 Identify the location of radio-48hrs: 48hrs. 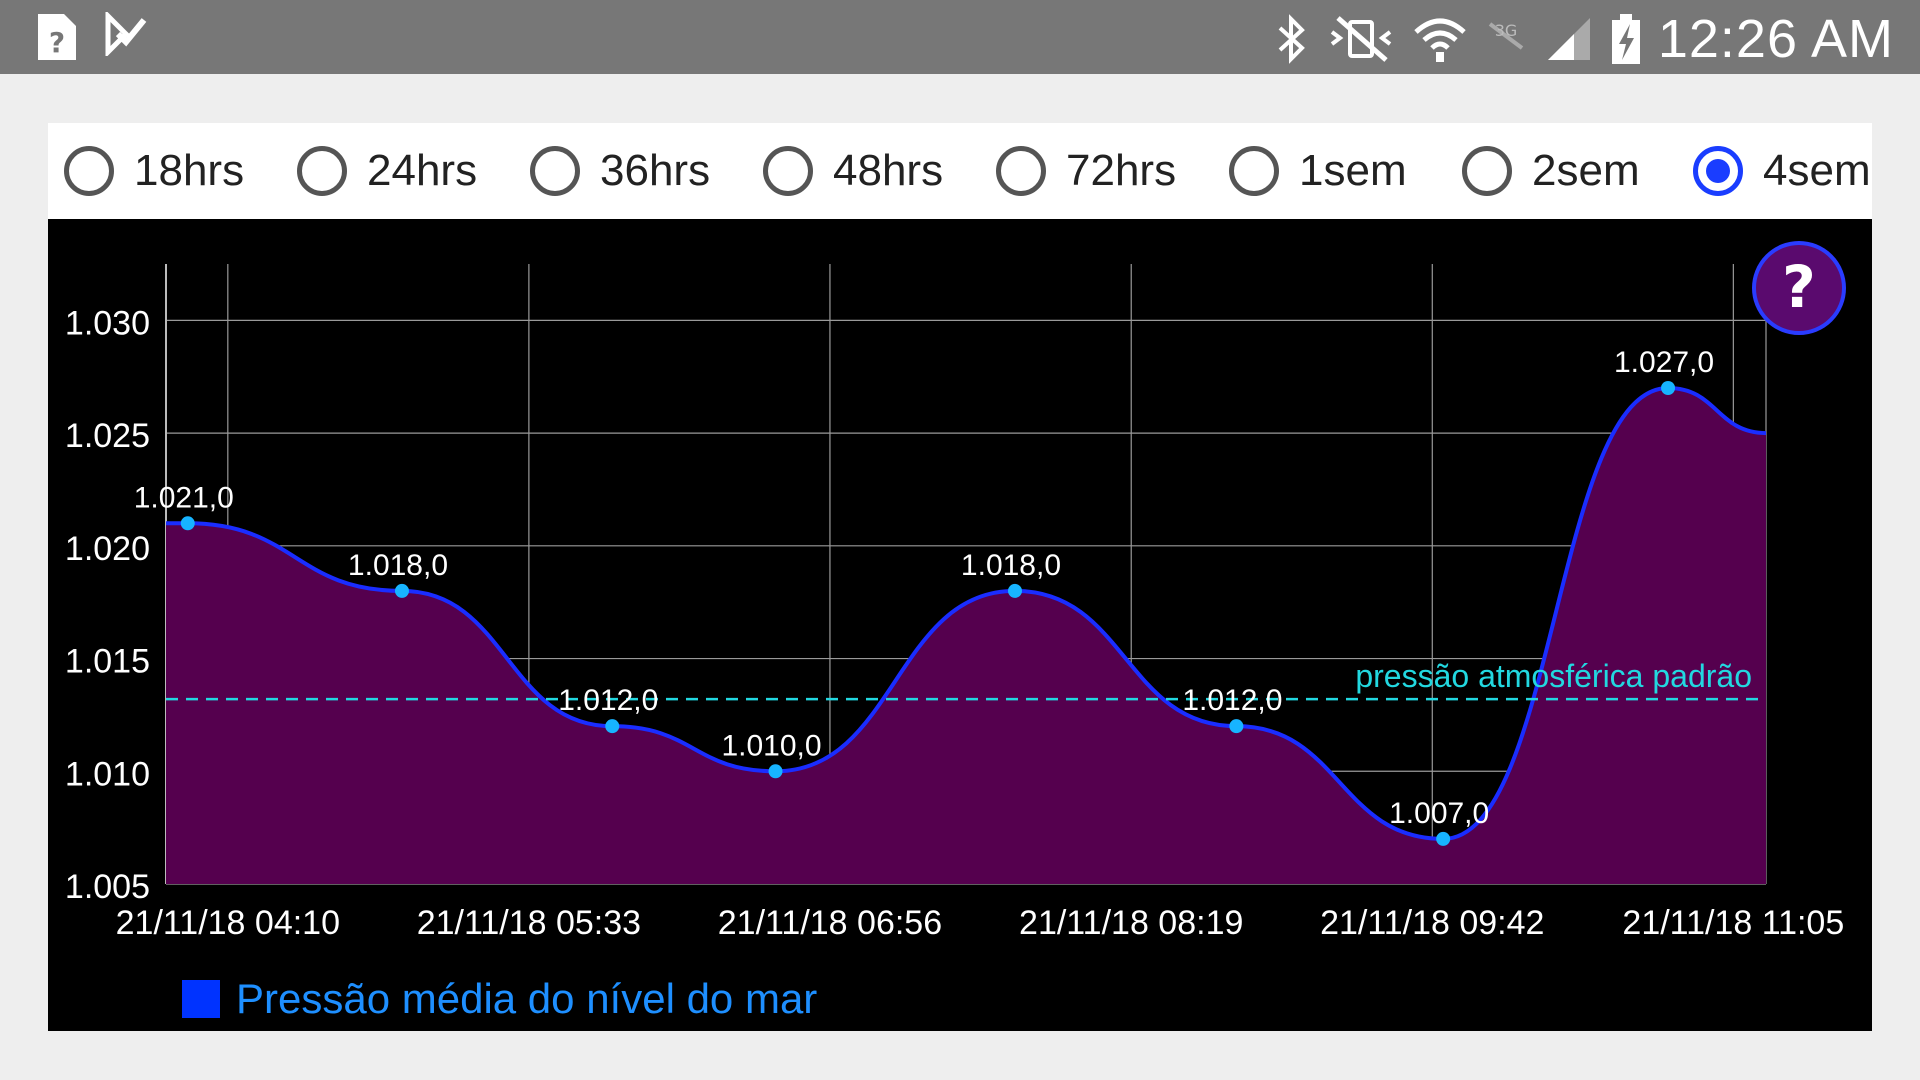
(853, 171).